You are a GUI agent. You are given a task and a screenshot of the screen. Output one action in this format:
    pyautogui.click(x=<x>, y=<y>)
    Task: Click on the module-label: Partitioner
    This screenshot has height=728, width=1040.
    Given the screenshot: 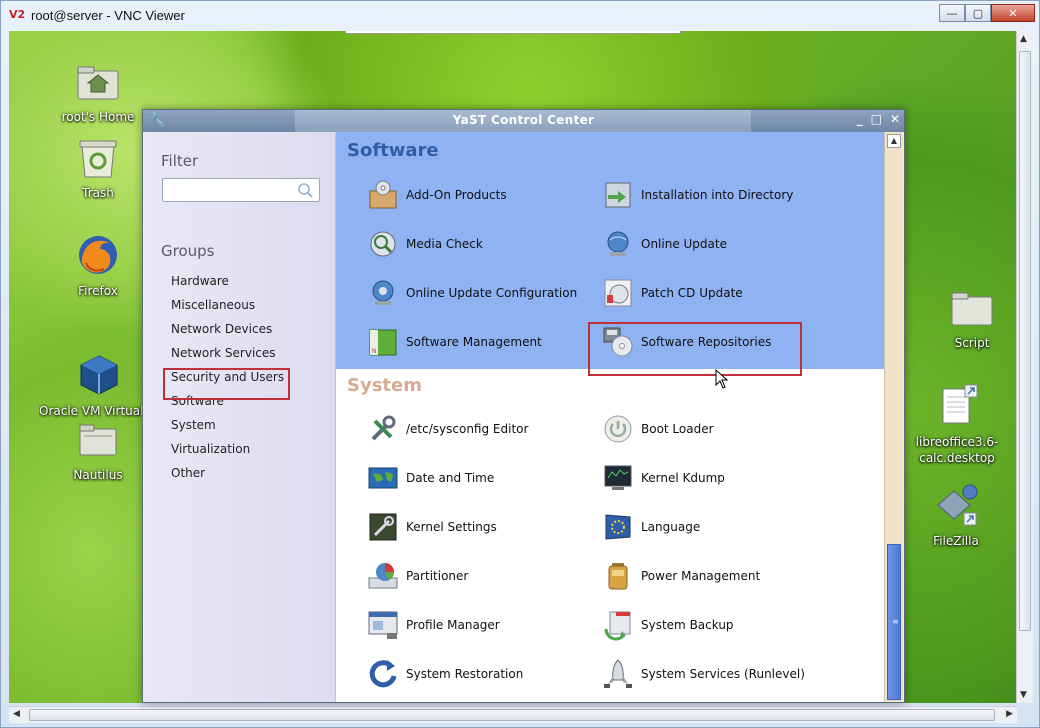 What is the action you would take?
    pyautogui.click(x=437, y=576)
    